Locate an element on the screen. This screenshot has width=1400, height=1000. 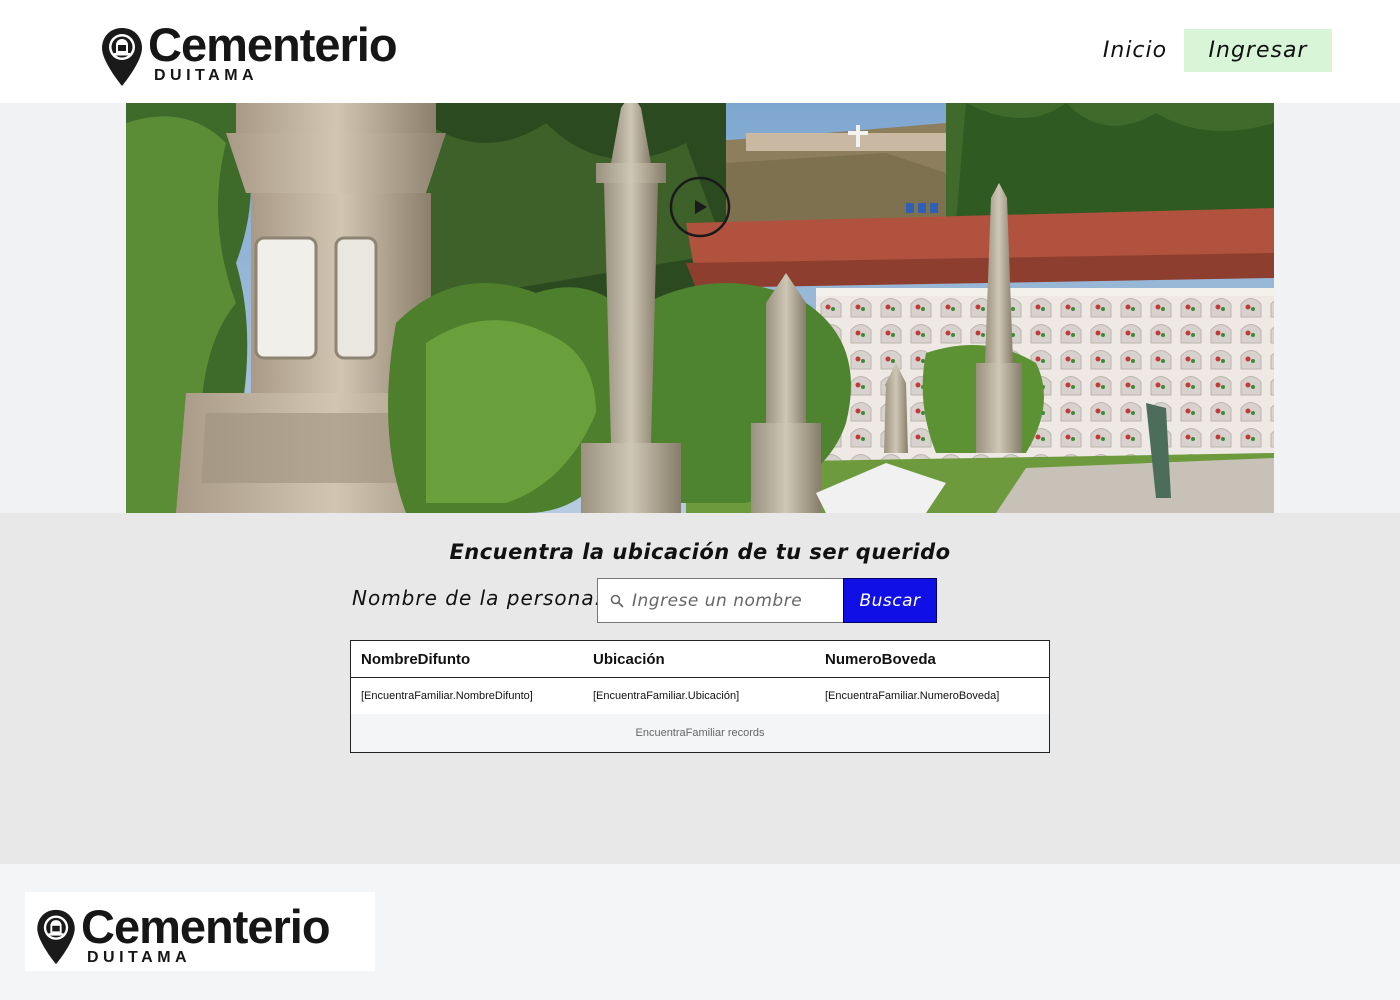
search-icon is located at coordinates (617, 601).